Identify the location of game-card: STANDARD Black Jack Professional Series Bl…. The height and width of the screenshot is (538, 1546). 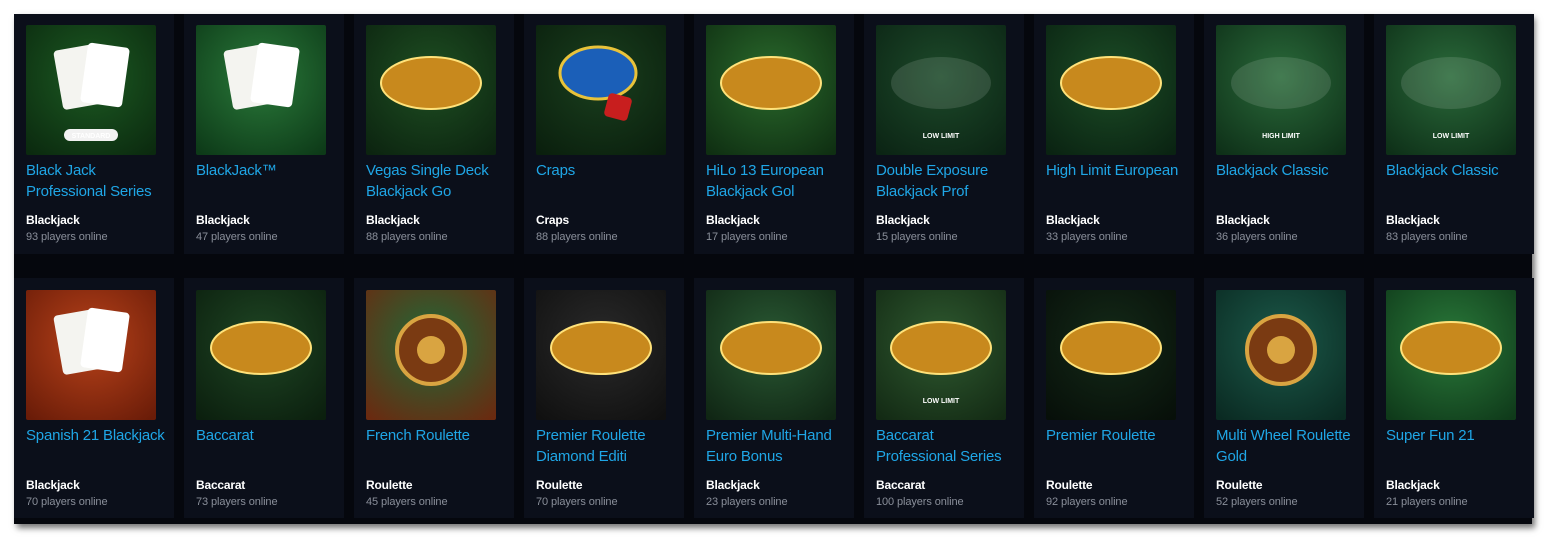
(94, 134).